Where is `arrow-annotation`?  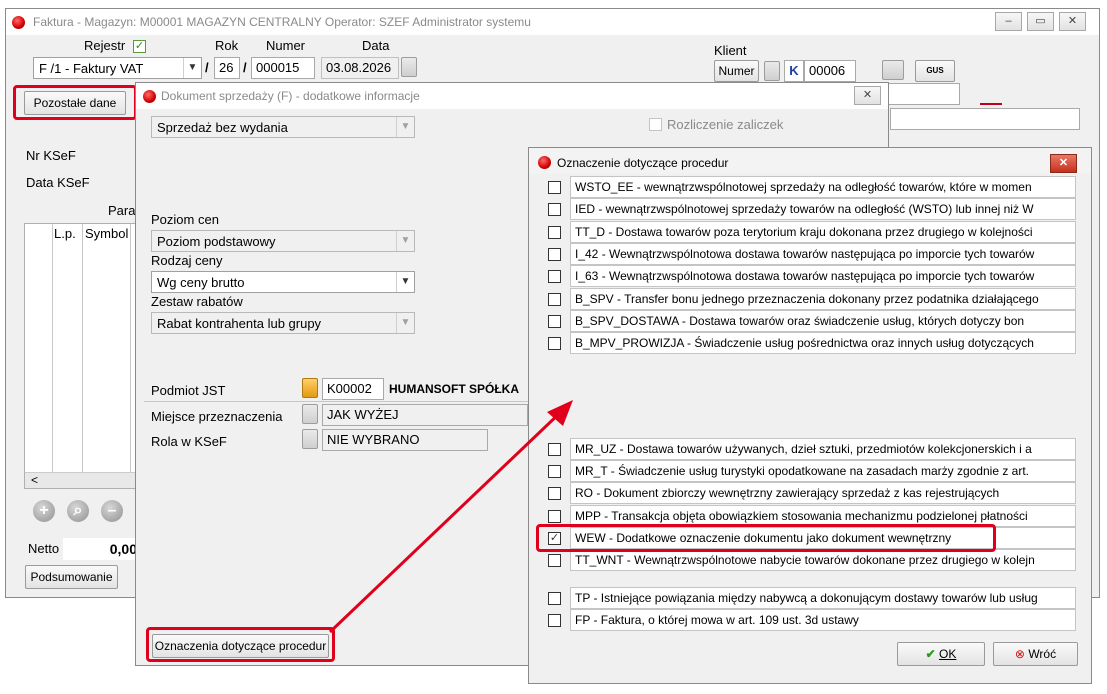 arrow-annotation is located at coordinates (450, 517).